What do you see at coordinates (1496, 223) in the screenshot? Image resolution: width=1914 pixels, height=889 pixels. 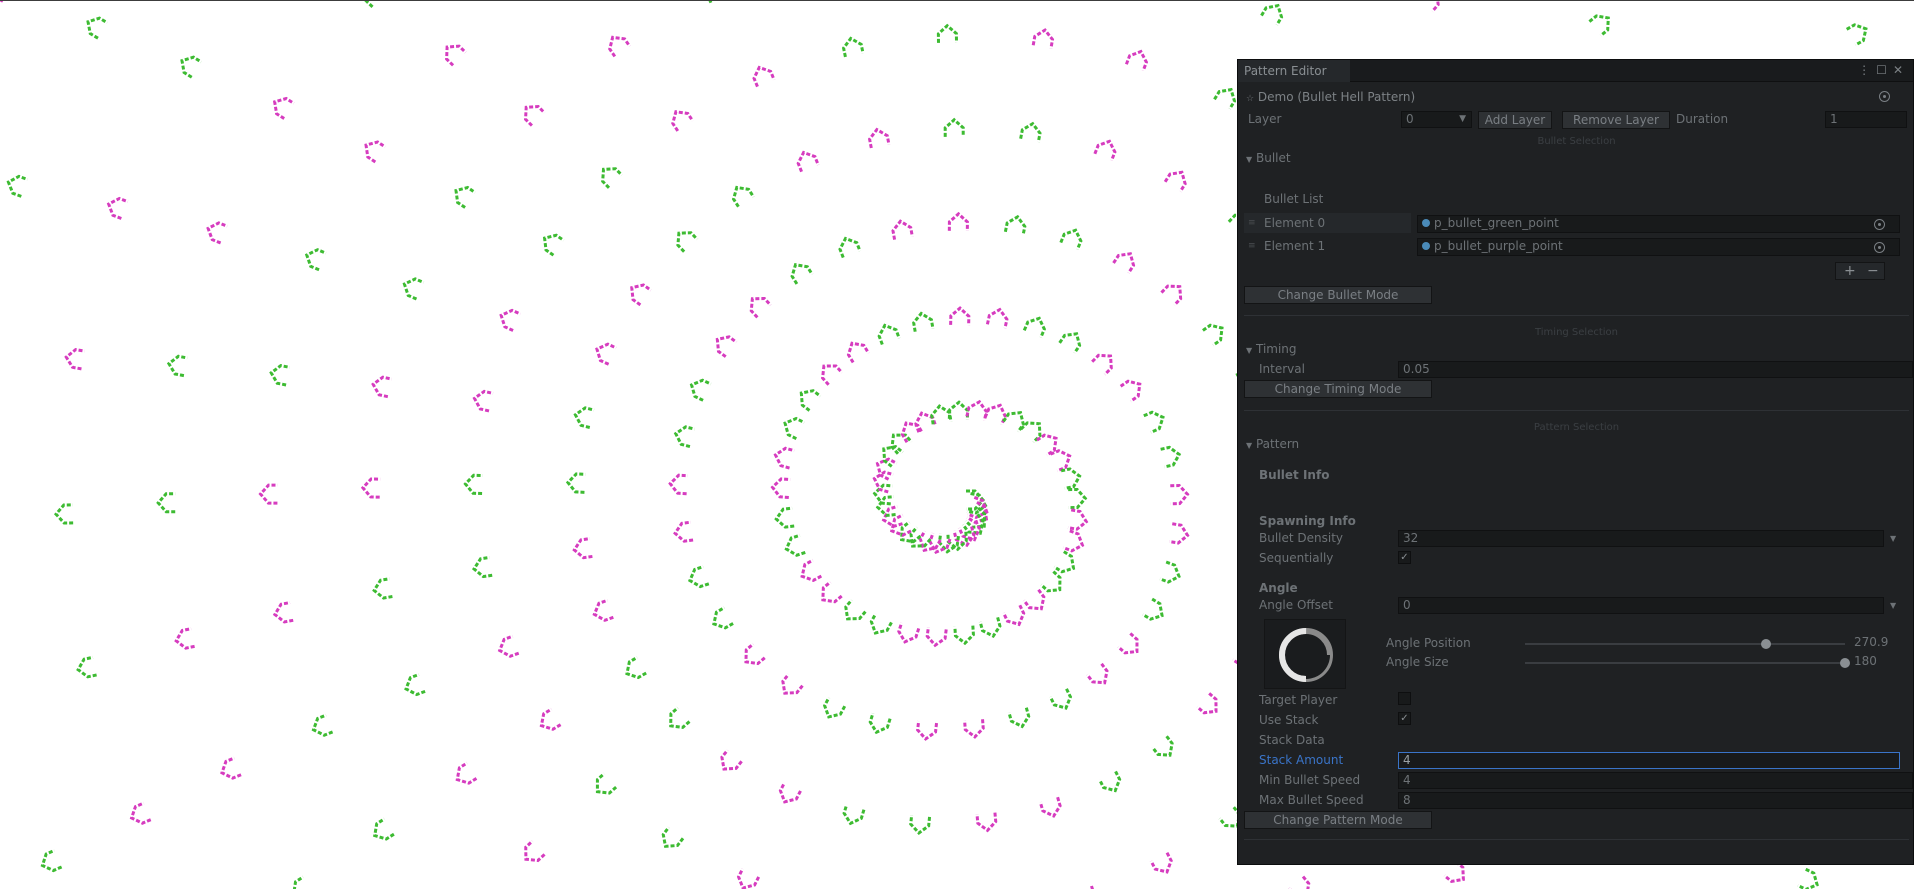 I see `element-0-value: p_bullet_green_point` at bounding box center [1496, 223].